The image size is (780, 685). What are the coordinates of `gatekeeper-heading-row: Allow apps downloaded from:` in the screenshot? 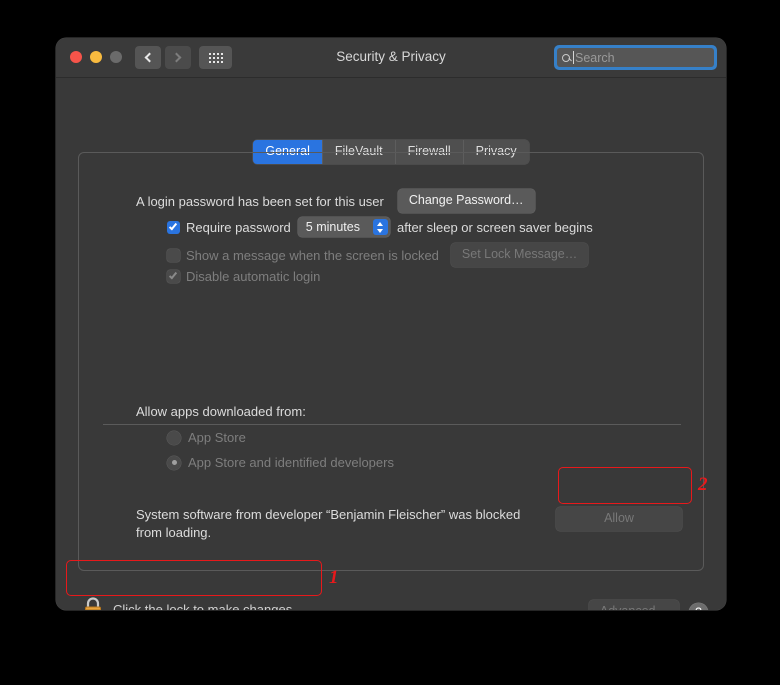 It's located at (221, 411).